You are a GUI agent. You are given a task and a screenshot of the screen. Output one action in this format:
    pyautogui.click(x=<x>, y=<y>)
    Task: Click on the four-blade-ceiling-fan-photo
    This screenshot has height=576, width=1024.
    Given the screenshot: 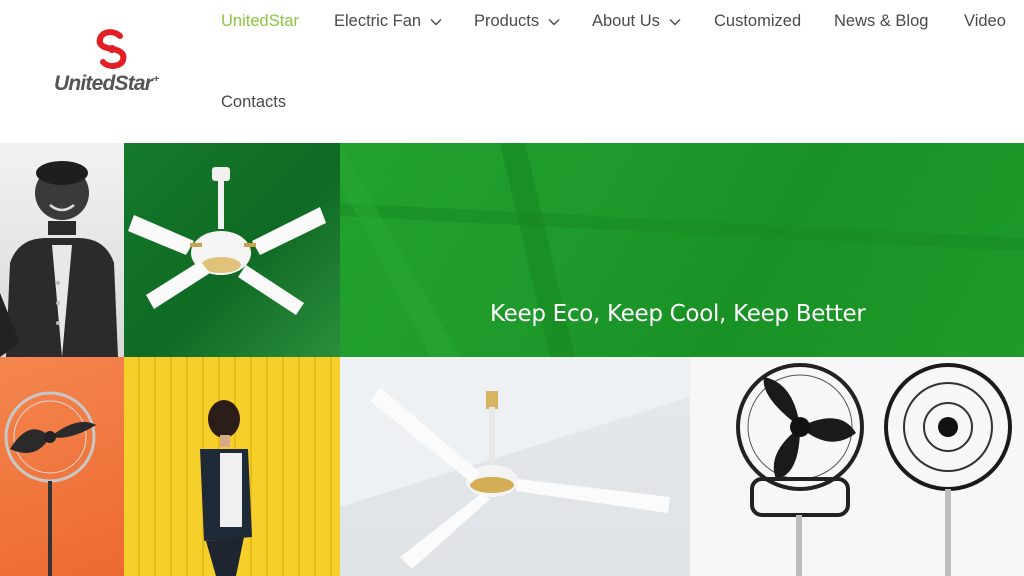 What is the action you would take?
    pyautogui.click(x=232, y=250)
    